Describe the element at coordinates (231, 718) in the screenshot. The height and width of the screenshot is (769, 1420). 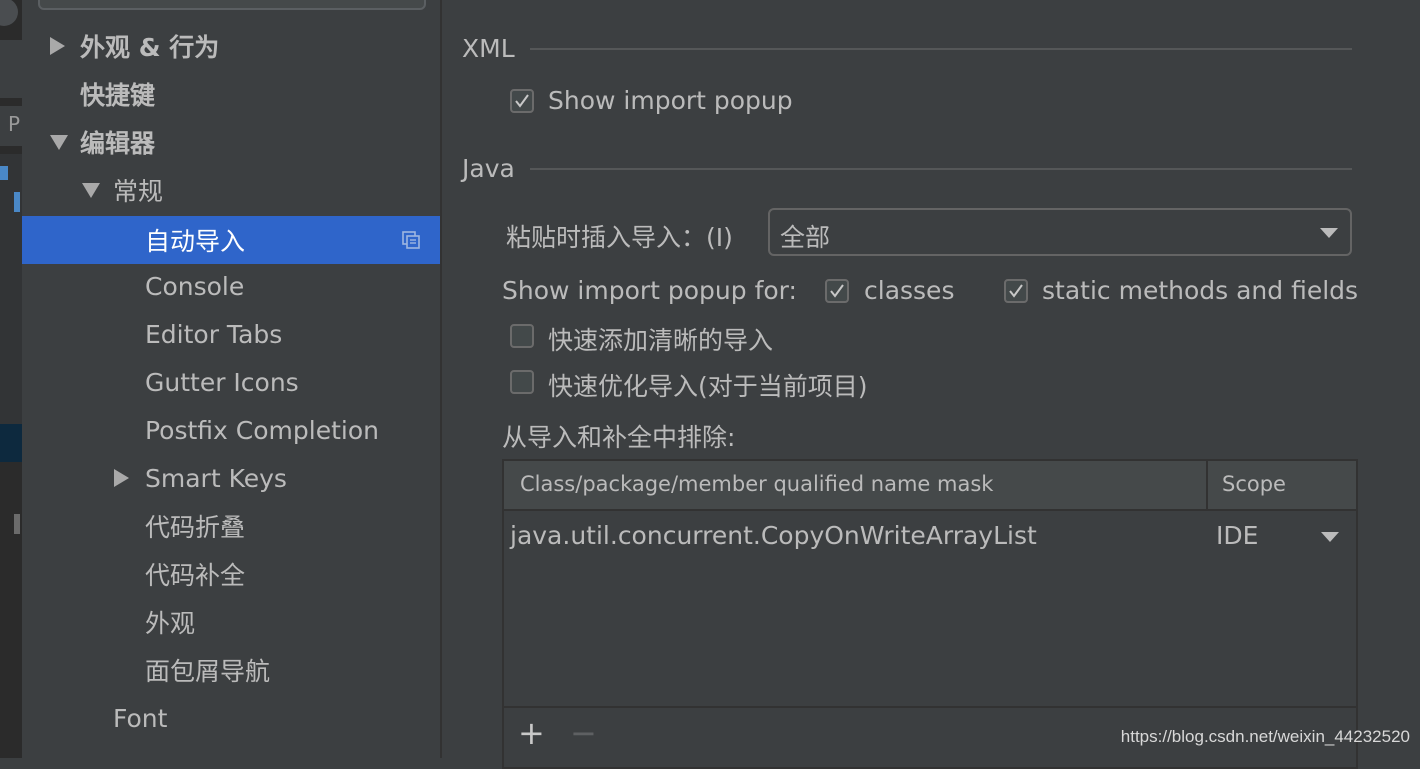
I see `sidebar-item-font: Font` at that location.